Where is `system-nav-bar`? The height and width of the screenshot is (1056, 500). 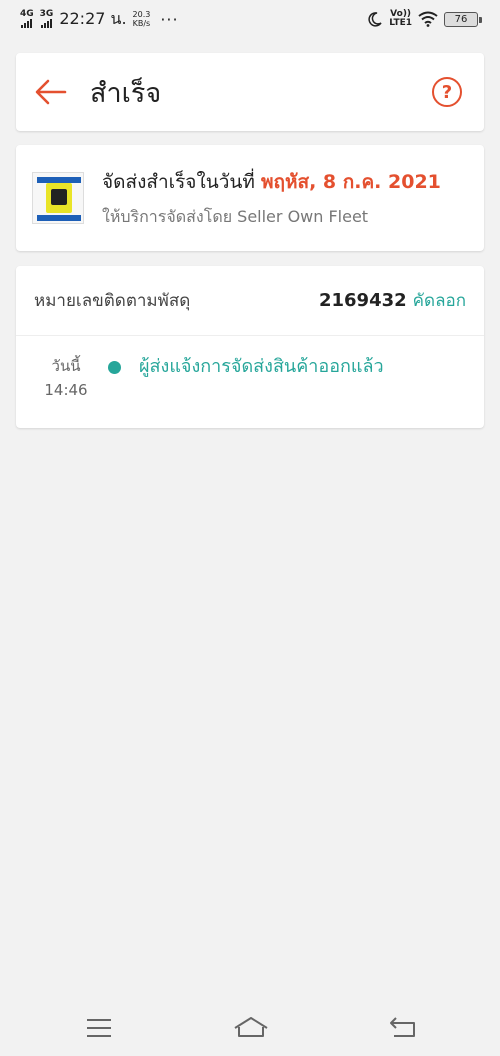
system-nav-bar is located at coordinates (250, 1028).